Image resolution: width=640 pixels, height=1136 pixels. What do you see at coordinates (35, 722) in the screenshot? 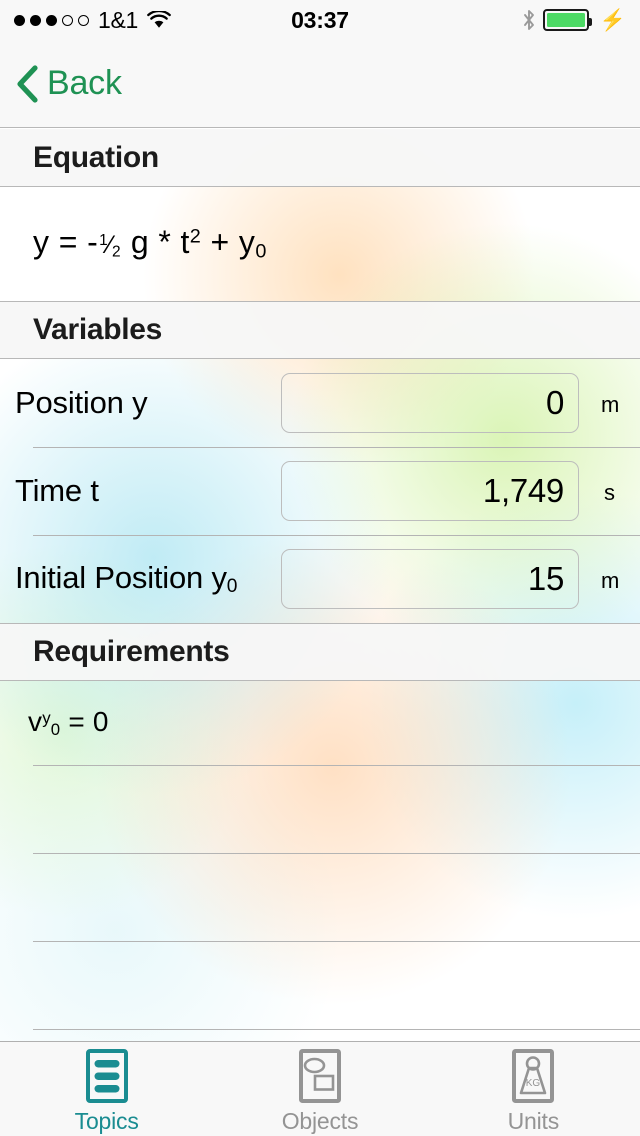
I see `requirement-base: v` at bounding box center [35, 722].